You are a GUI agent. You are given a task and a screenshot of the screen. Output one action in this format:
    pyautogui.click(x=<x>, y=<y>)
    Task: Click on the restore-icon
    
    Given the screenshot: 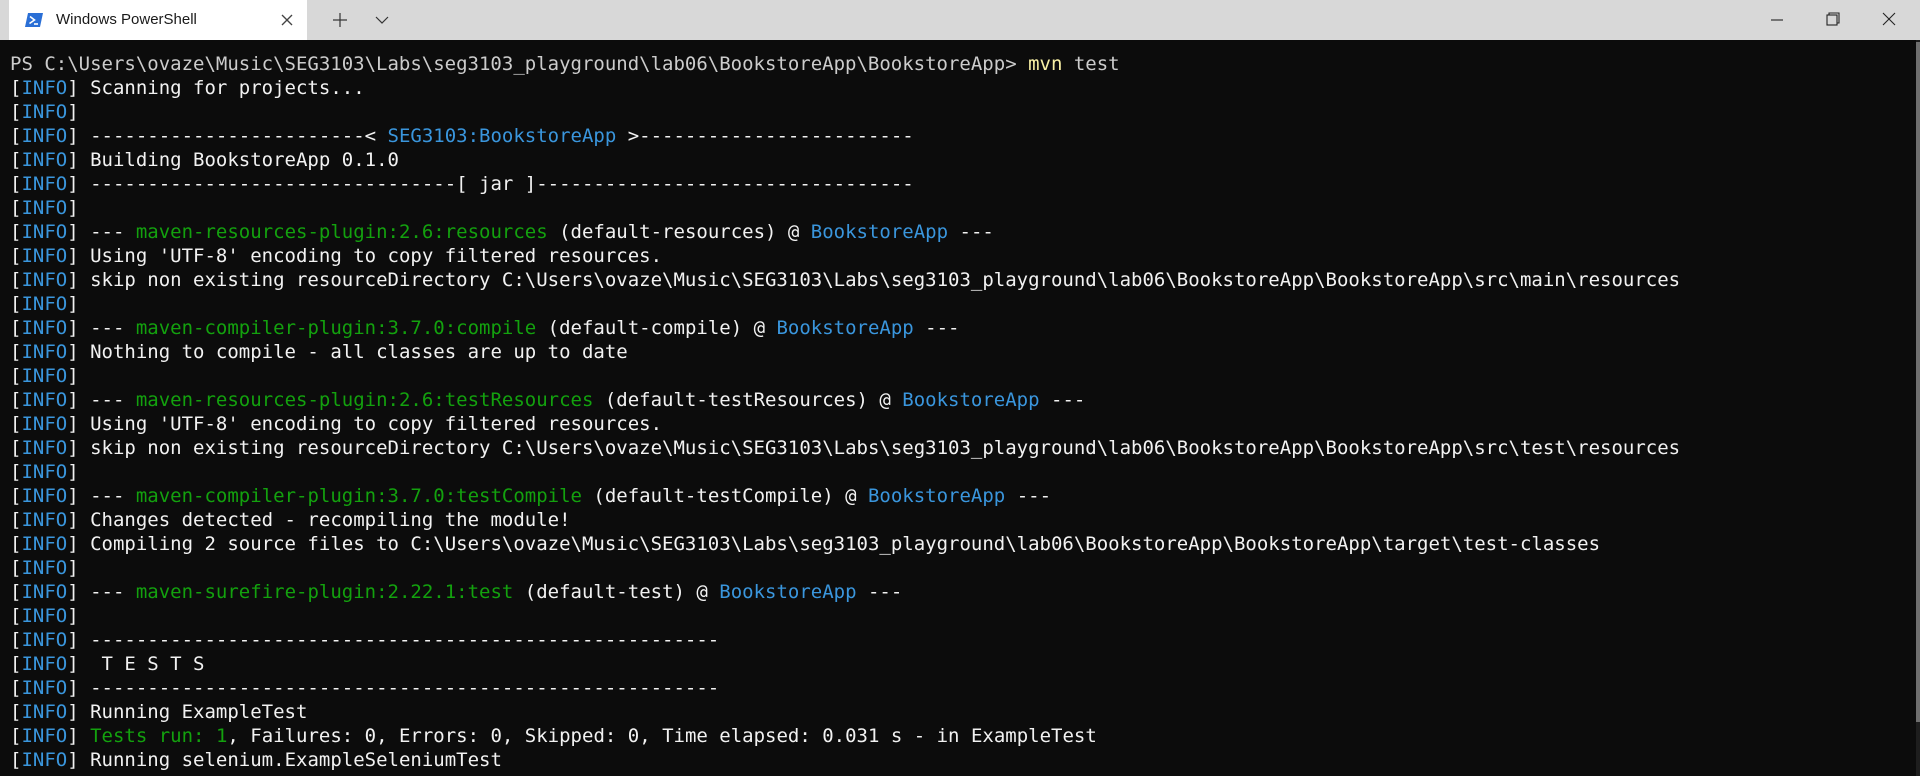 What is the action you would take?
    pyautogui.click(x=1833, y=19)
    